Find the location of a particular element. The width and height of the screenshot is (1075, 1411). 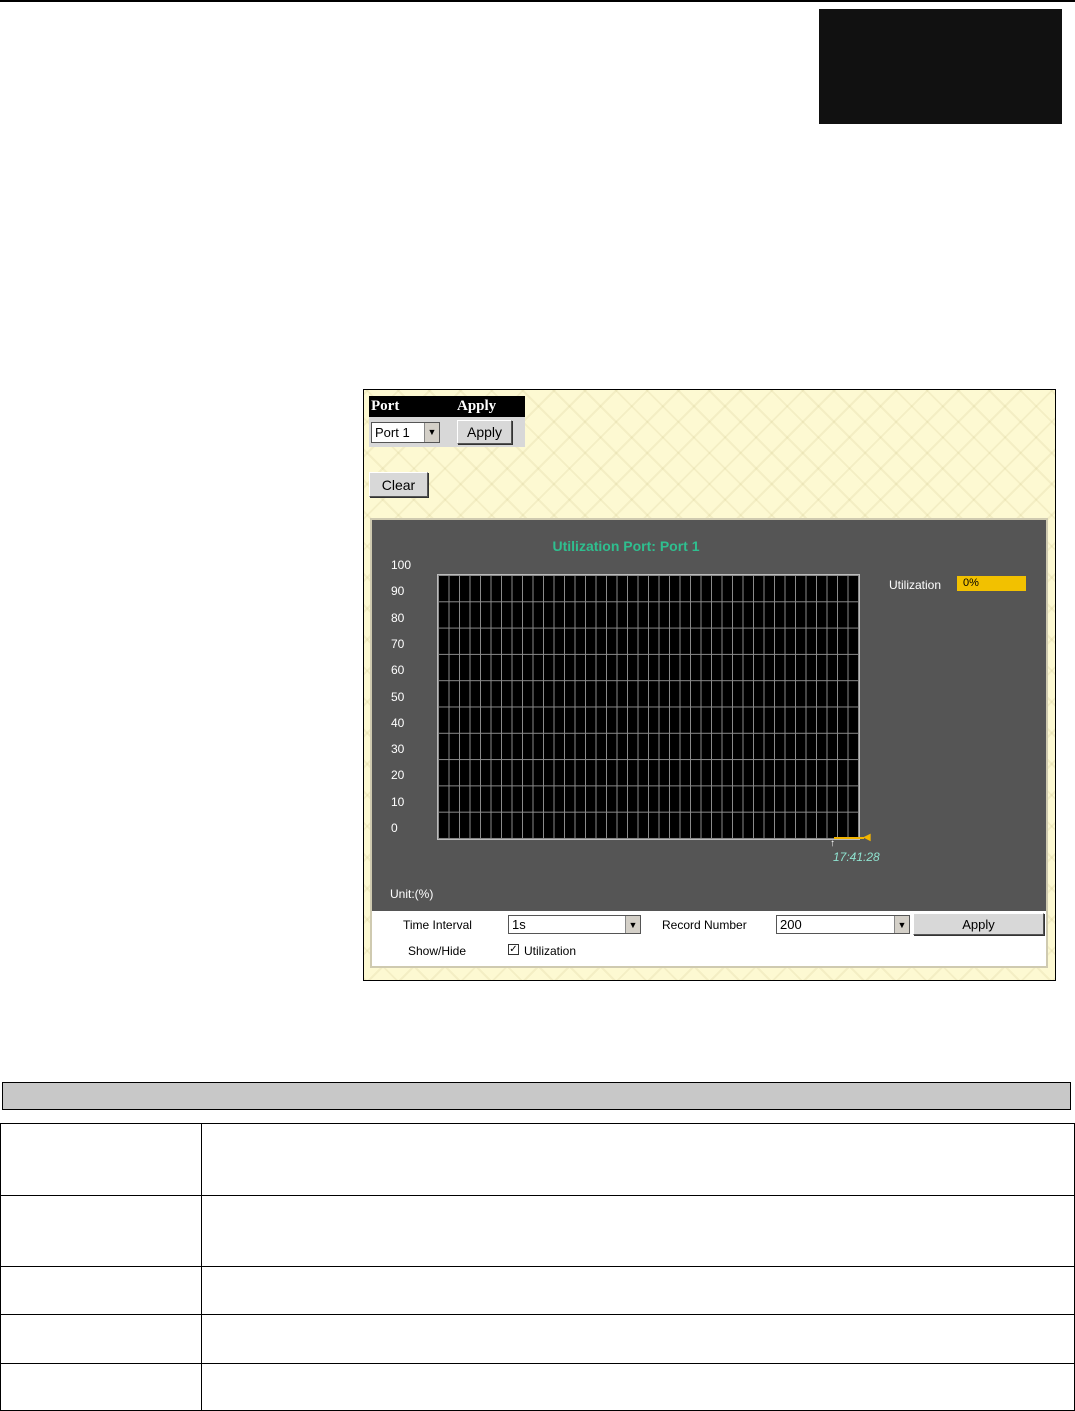

y-tick-label: 60 is located at coordinates (398, 670).